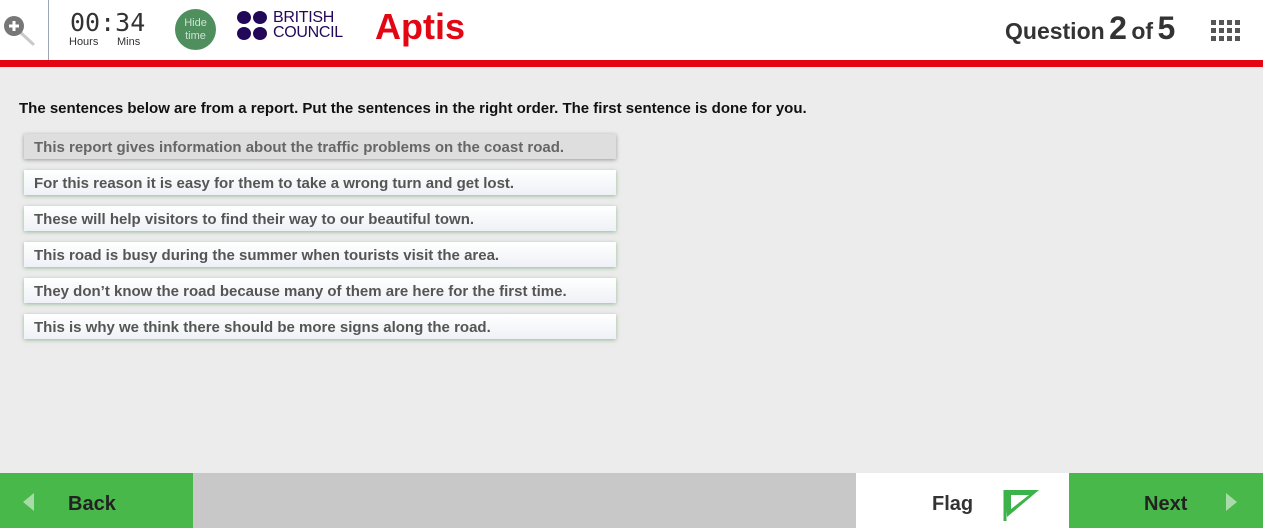 The height and width of the screenshot is (528, 1263). I want to click on arrow-left-icon, so click(28, 502).